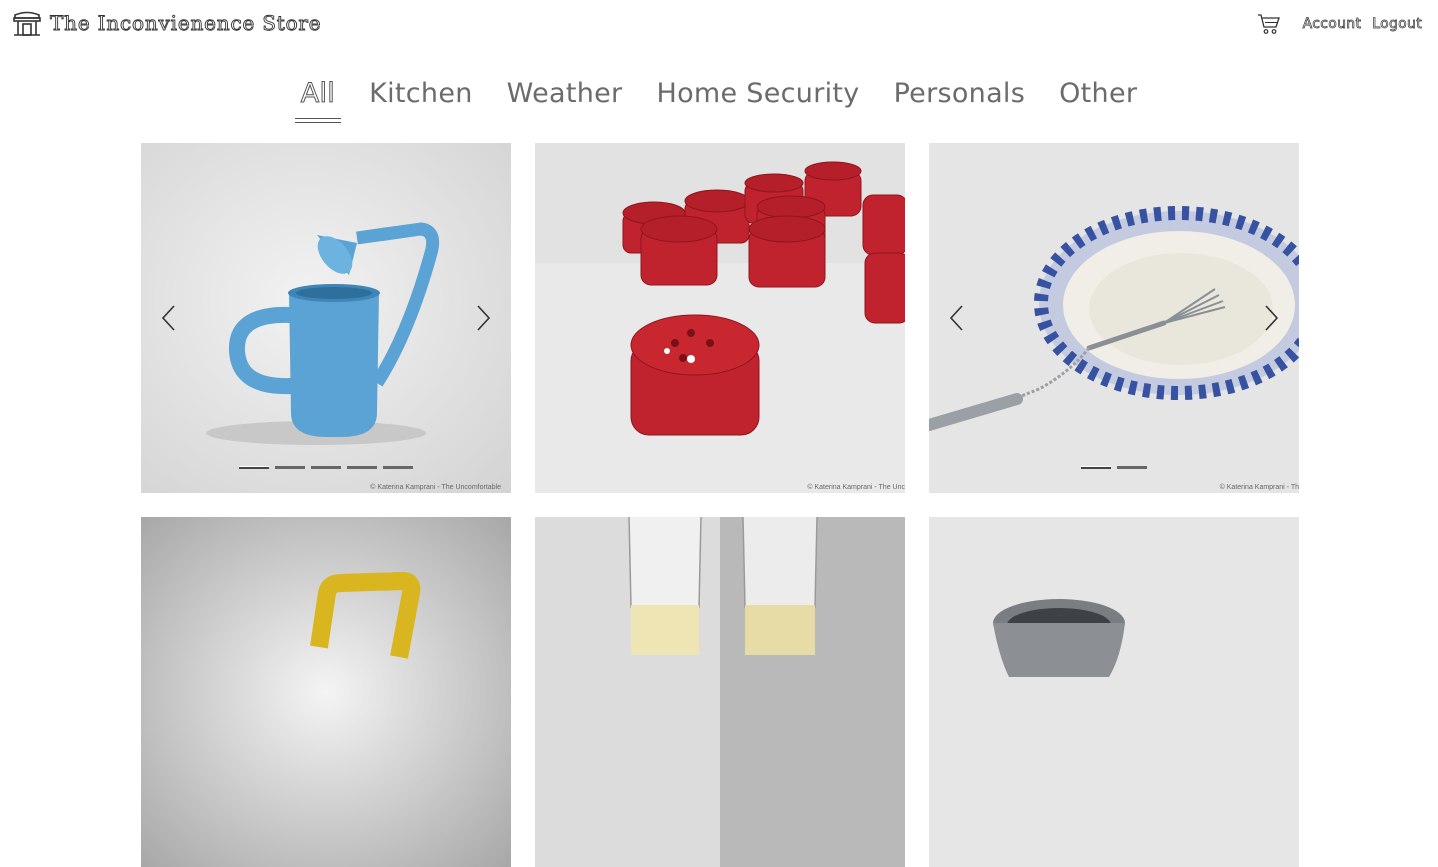 This screenshot has width=1438, height=867. I want to click on tab-all: All, so click(318, 100).